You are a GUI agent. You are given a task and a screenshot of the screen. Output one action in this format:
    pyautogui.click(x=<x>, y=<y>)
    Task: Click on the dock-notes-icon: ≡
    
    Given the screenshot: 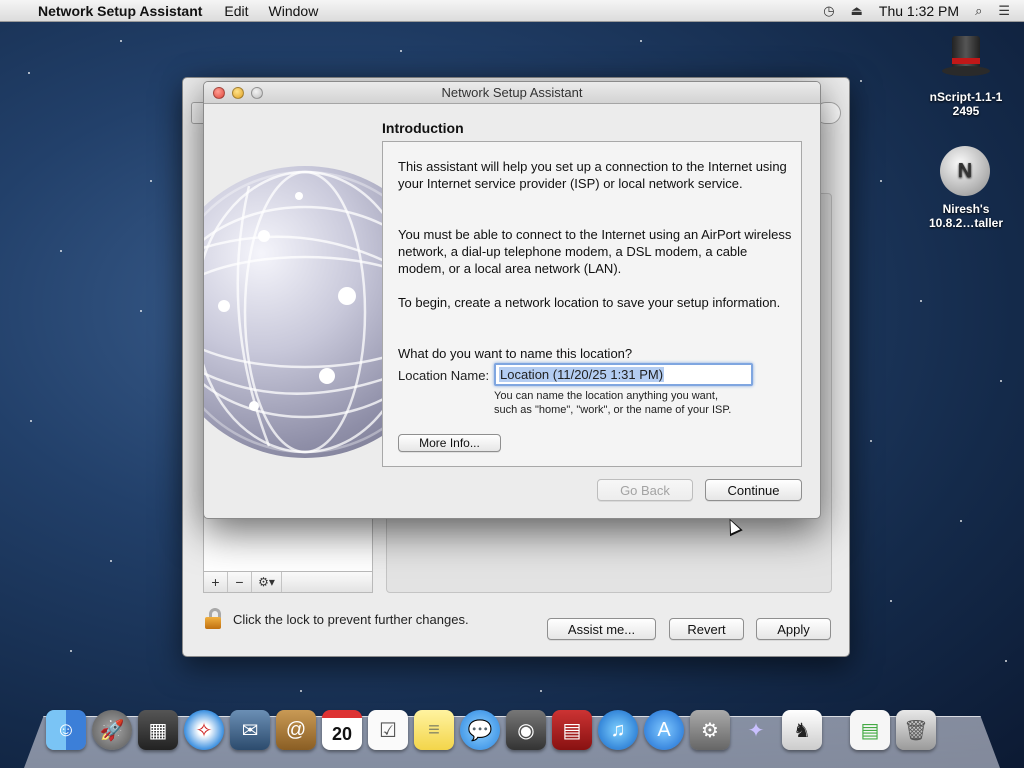 What is the action you would take?
    pyautogui.click(x=434, y=730)
    